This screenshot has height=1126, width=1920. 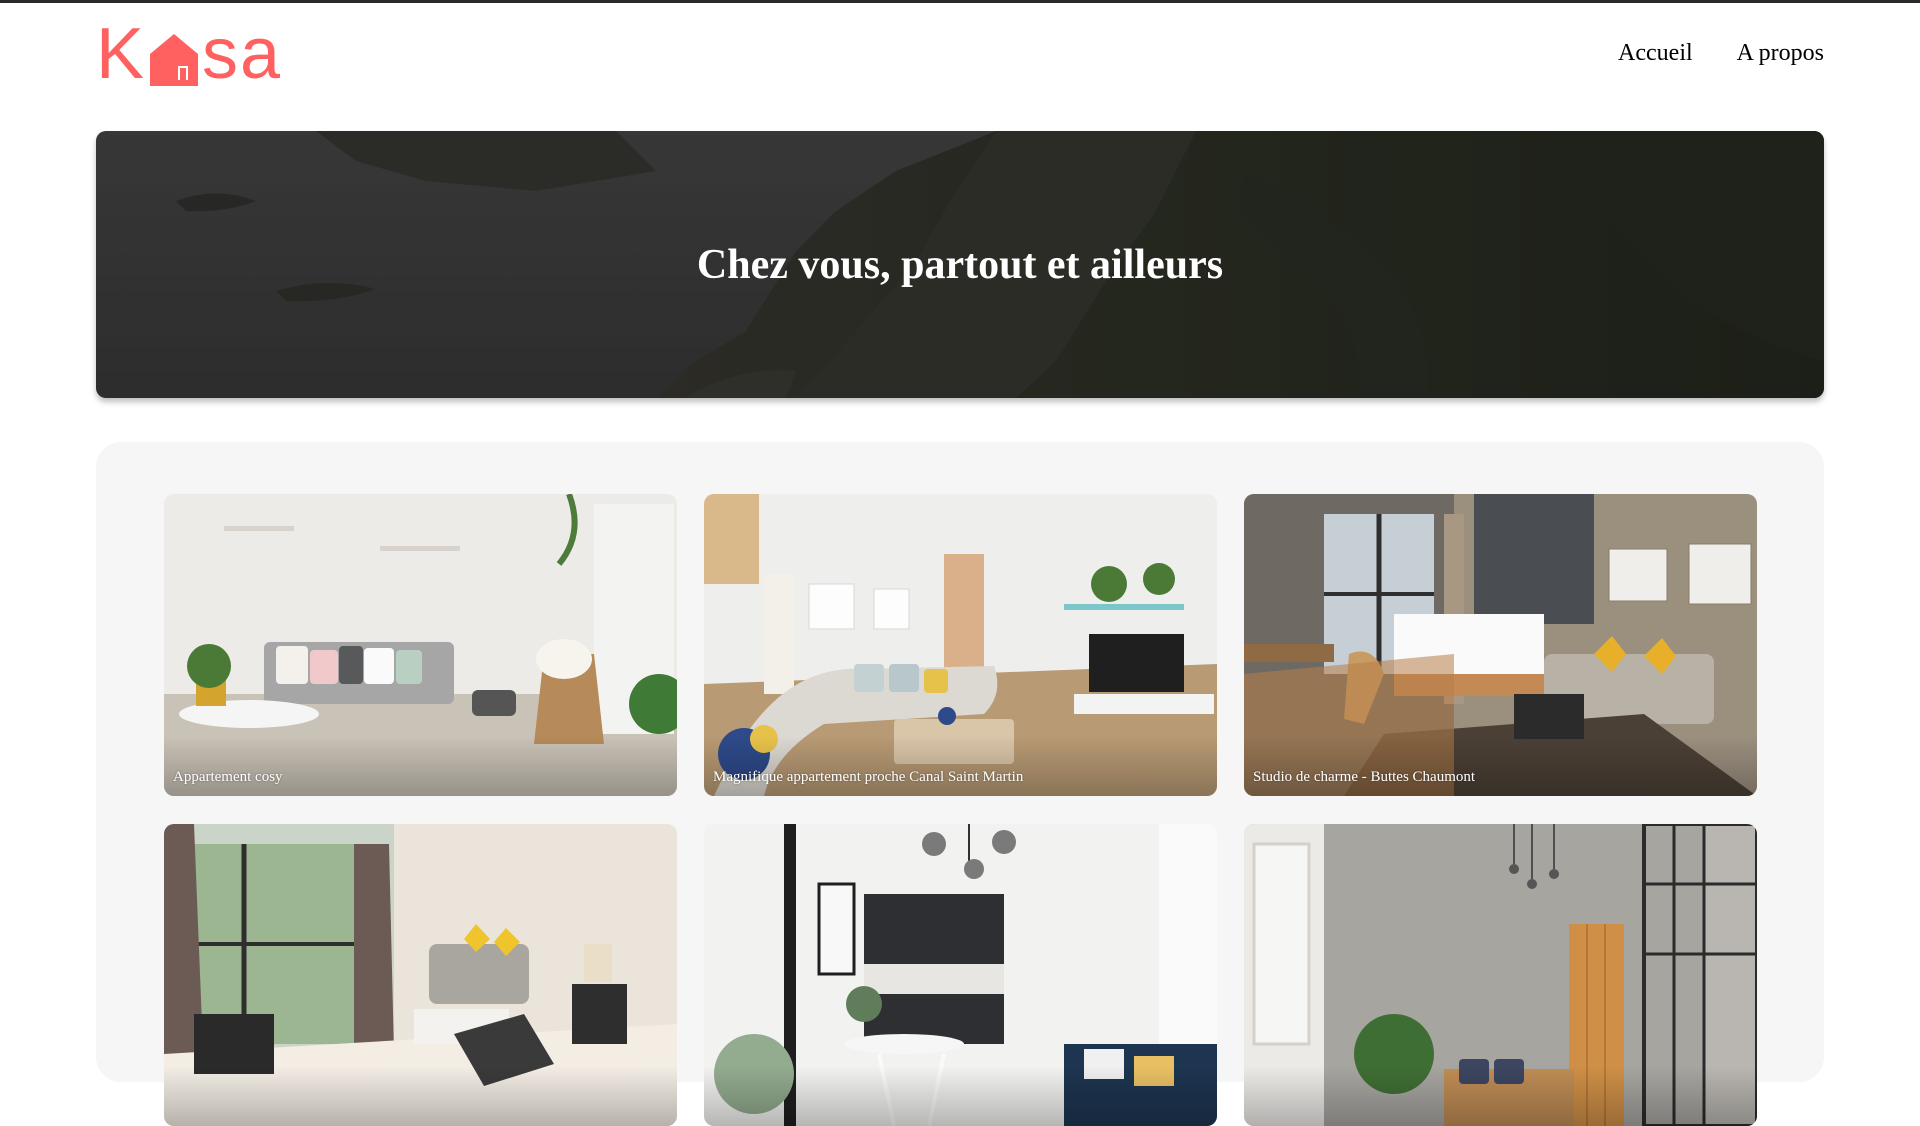 What do you see at coordinates (1655, 53) in the screenshot?
I see `nav-link-accueil: Accueil` at bounding box center [1655, 53].